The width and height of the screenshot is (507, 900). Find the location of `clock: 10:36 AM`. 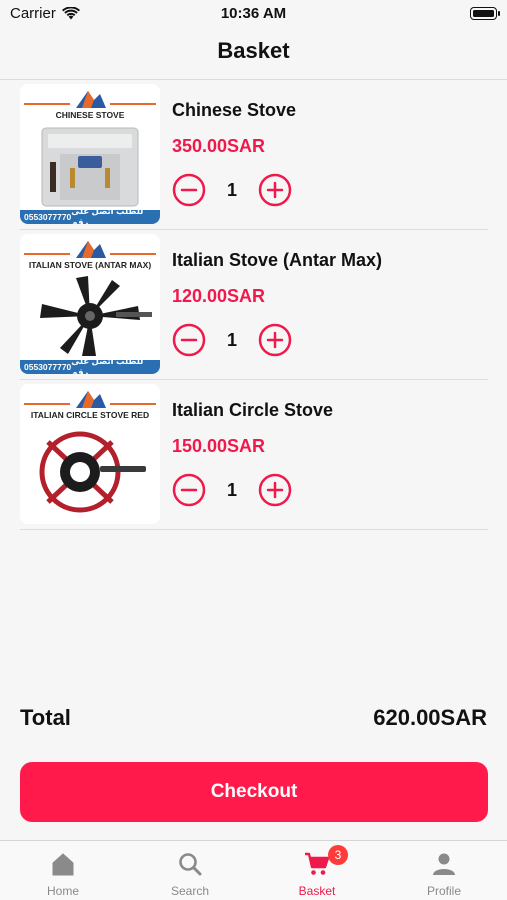

clock: 10:36 AM is located at coordinates (253, 13).